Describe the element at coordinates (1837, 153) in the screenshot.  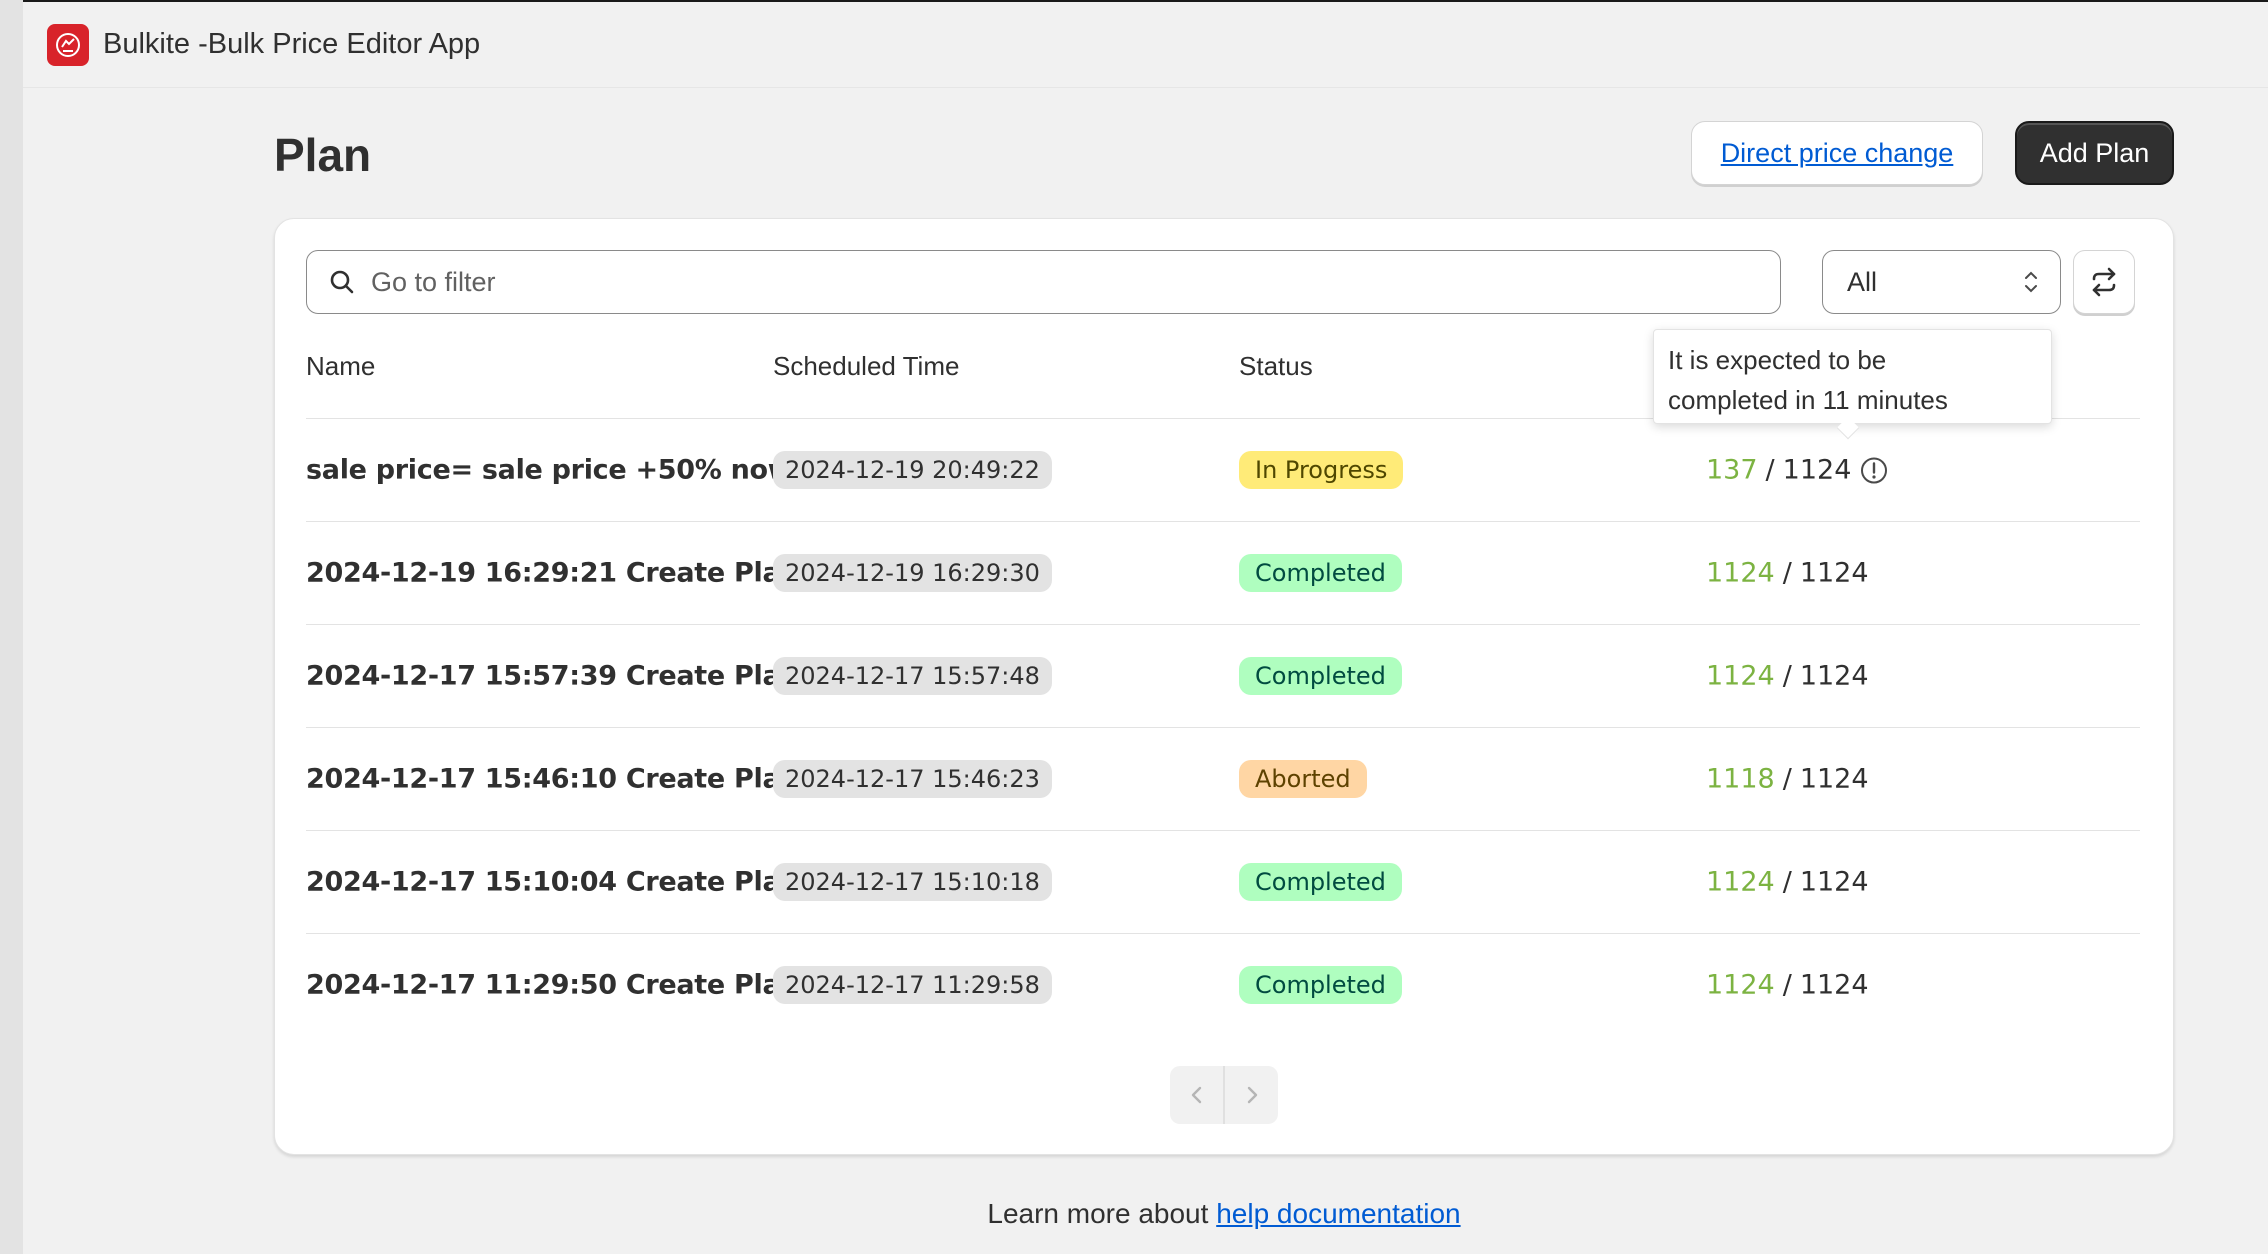
I see `direct-price-change-button: Direct price change` at that location.